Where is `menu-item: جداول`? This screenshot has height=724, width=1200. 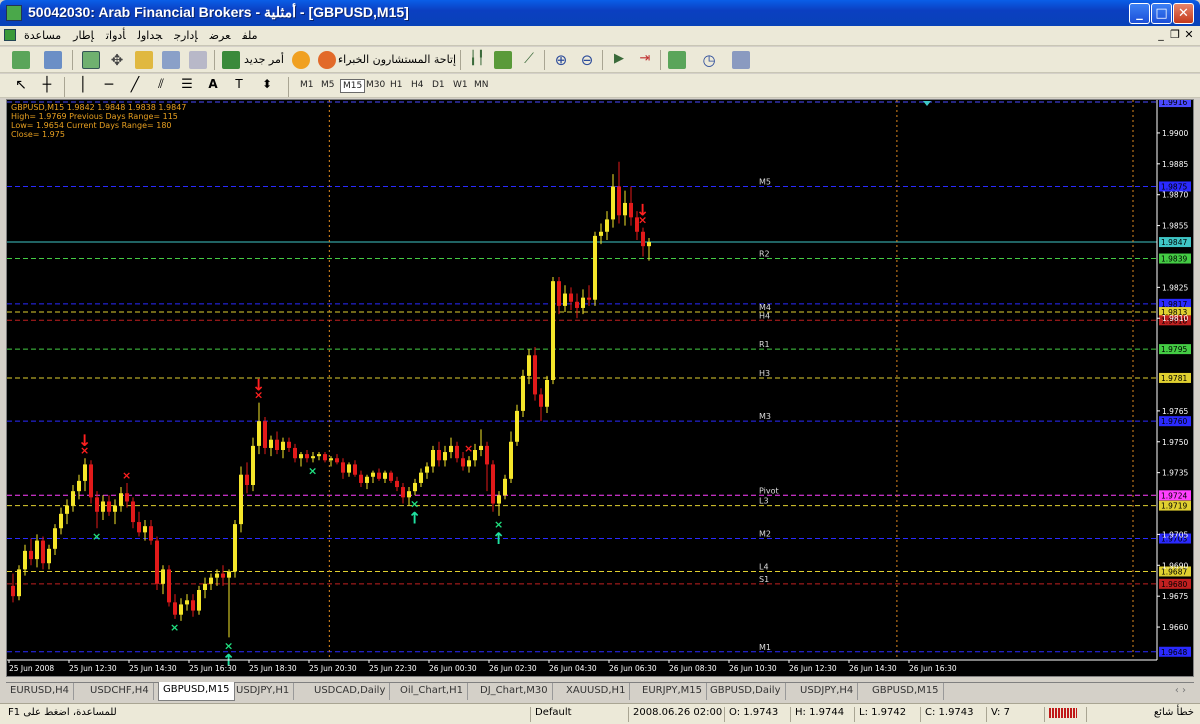 menu-item: جداول is located at coordinates (150, 35).